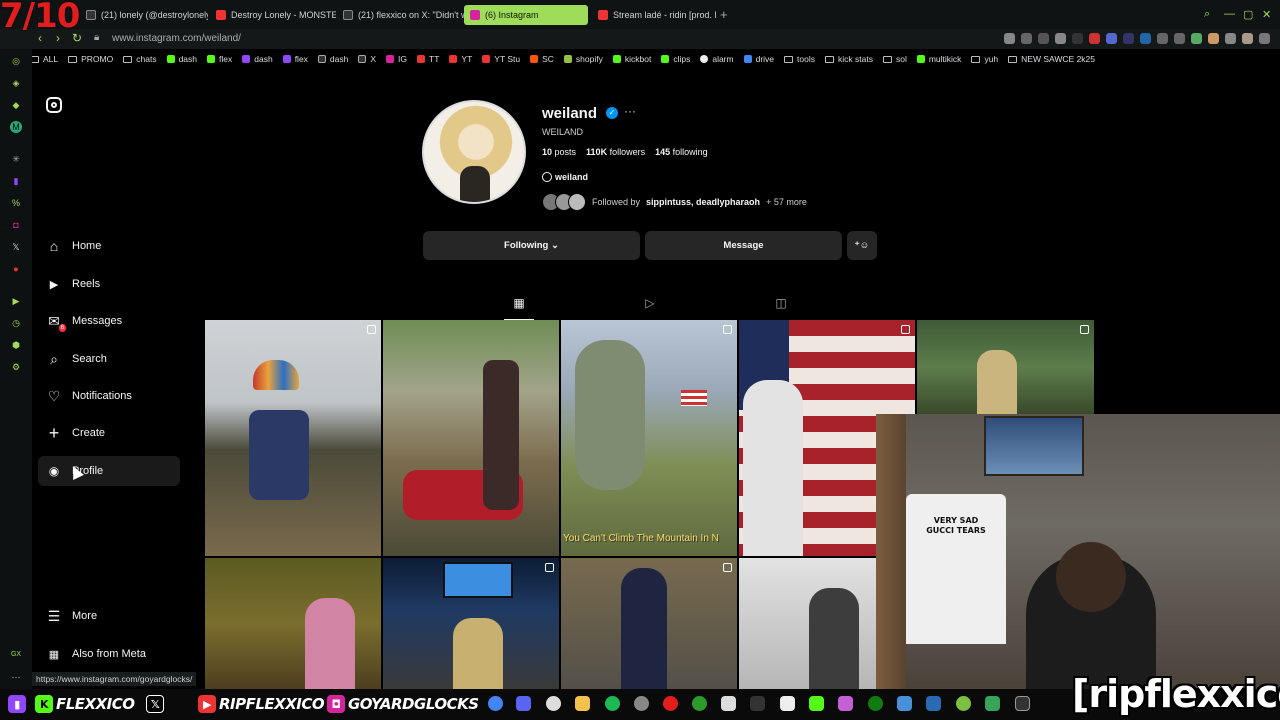 This screenshot has height=720, width=1280. Describe the element at coordinates (474, 152) in the screenshot. I see `profile-avatar` at that location.